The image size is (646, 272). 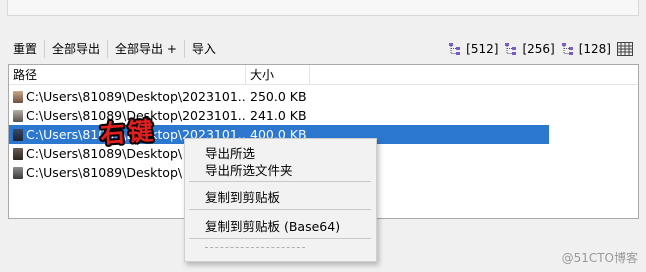 I want to click on menu-copy-base64: 复制到剪贴板 (Base64), so click(x=272, y=225).